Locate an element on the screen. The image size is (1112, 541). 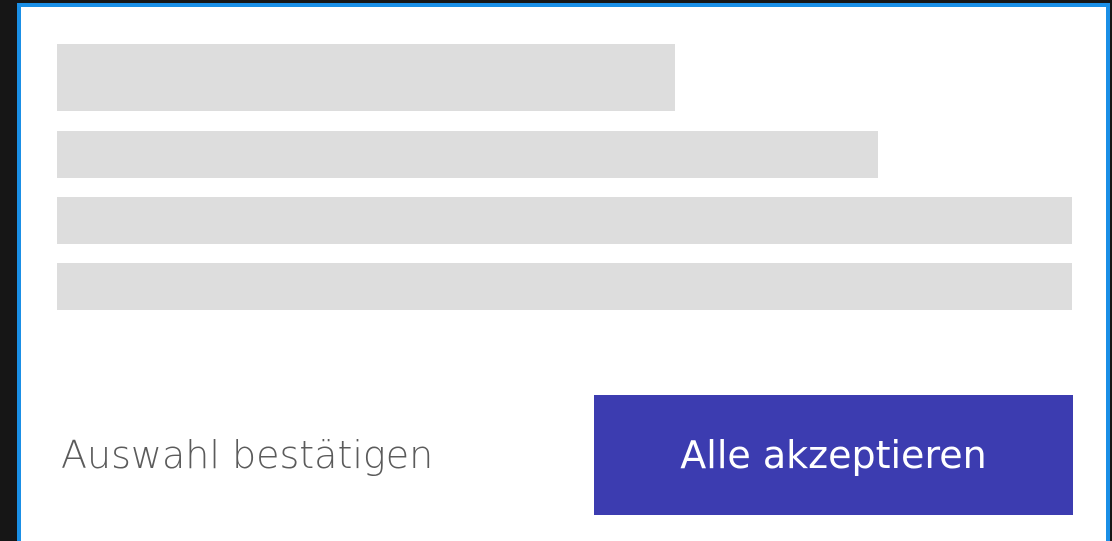
skeleton-title-placeholder is located at coordinates (366, 77).